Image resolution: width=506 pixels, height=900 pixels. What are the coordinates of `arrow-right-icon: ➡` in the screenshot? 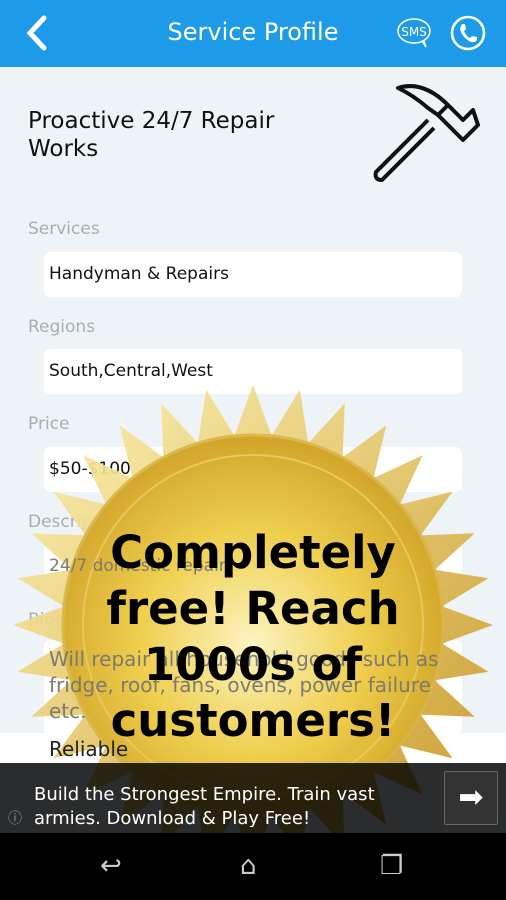 It's located at (471, 798).